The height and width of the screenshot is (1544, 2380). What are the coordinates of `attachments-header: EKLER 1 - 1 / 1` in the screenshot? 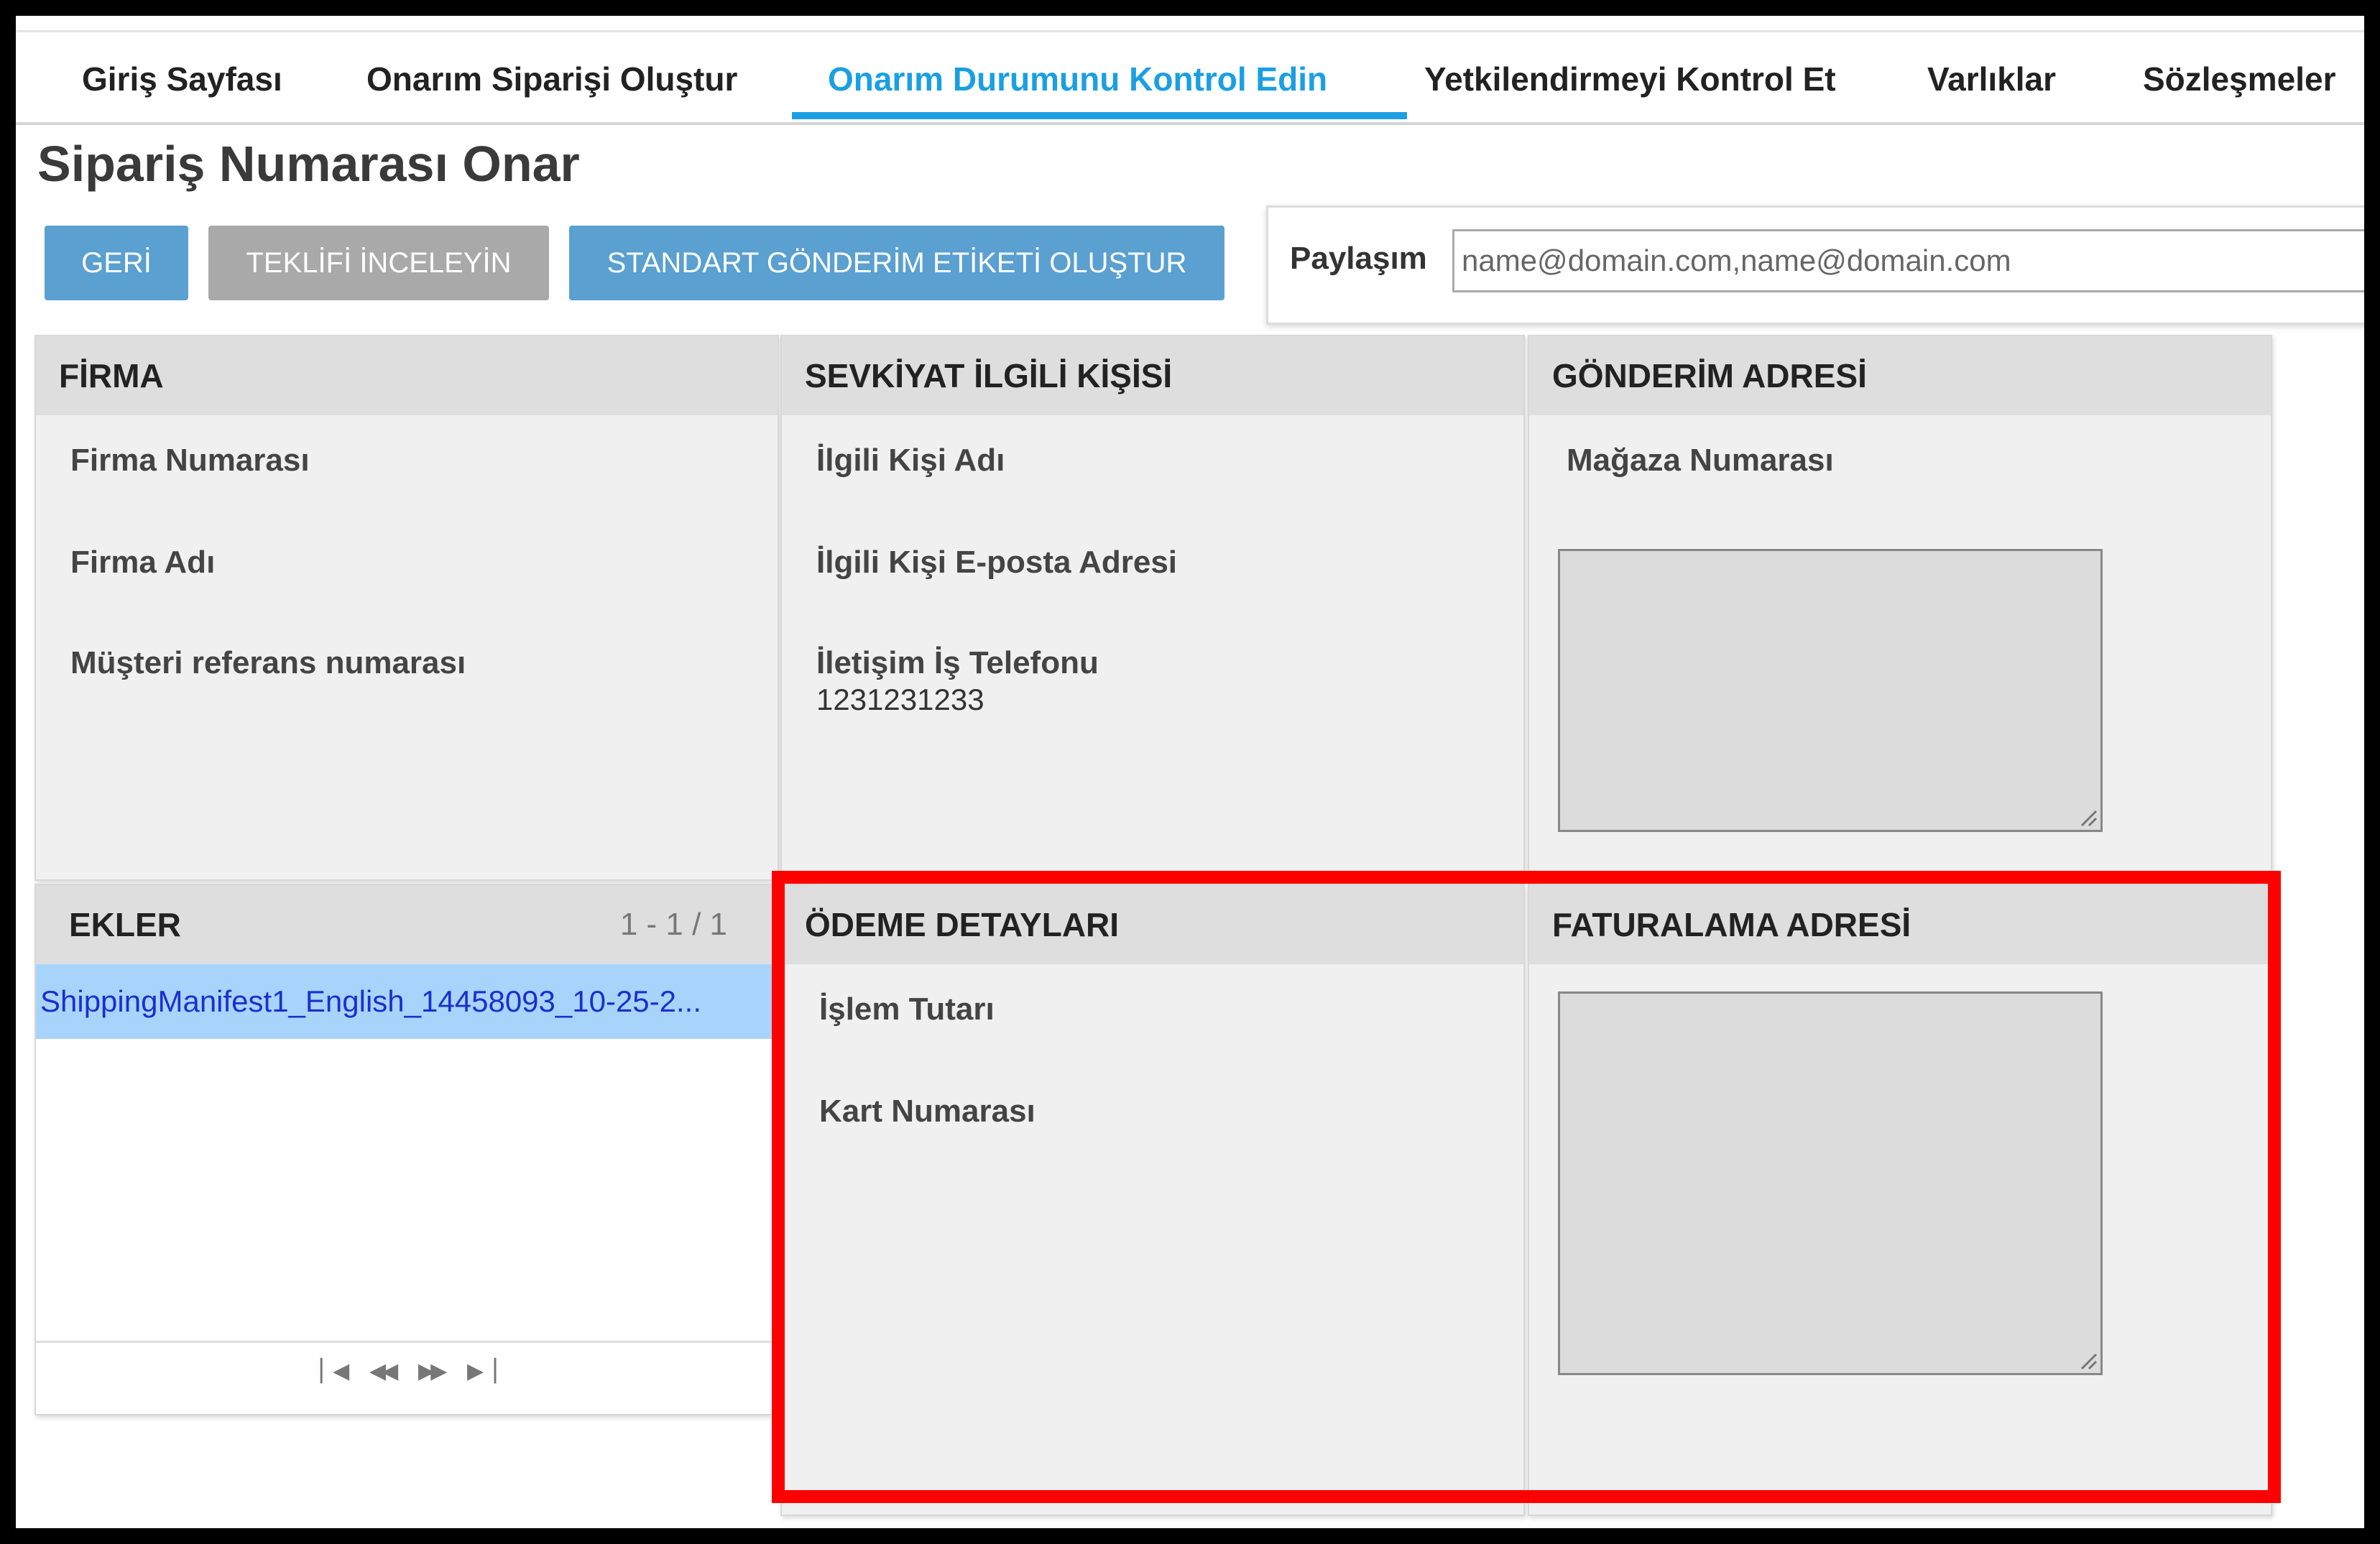 It's located at (407, 925).